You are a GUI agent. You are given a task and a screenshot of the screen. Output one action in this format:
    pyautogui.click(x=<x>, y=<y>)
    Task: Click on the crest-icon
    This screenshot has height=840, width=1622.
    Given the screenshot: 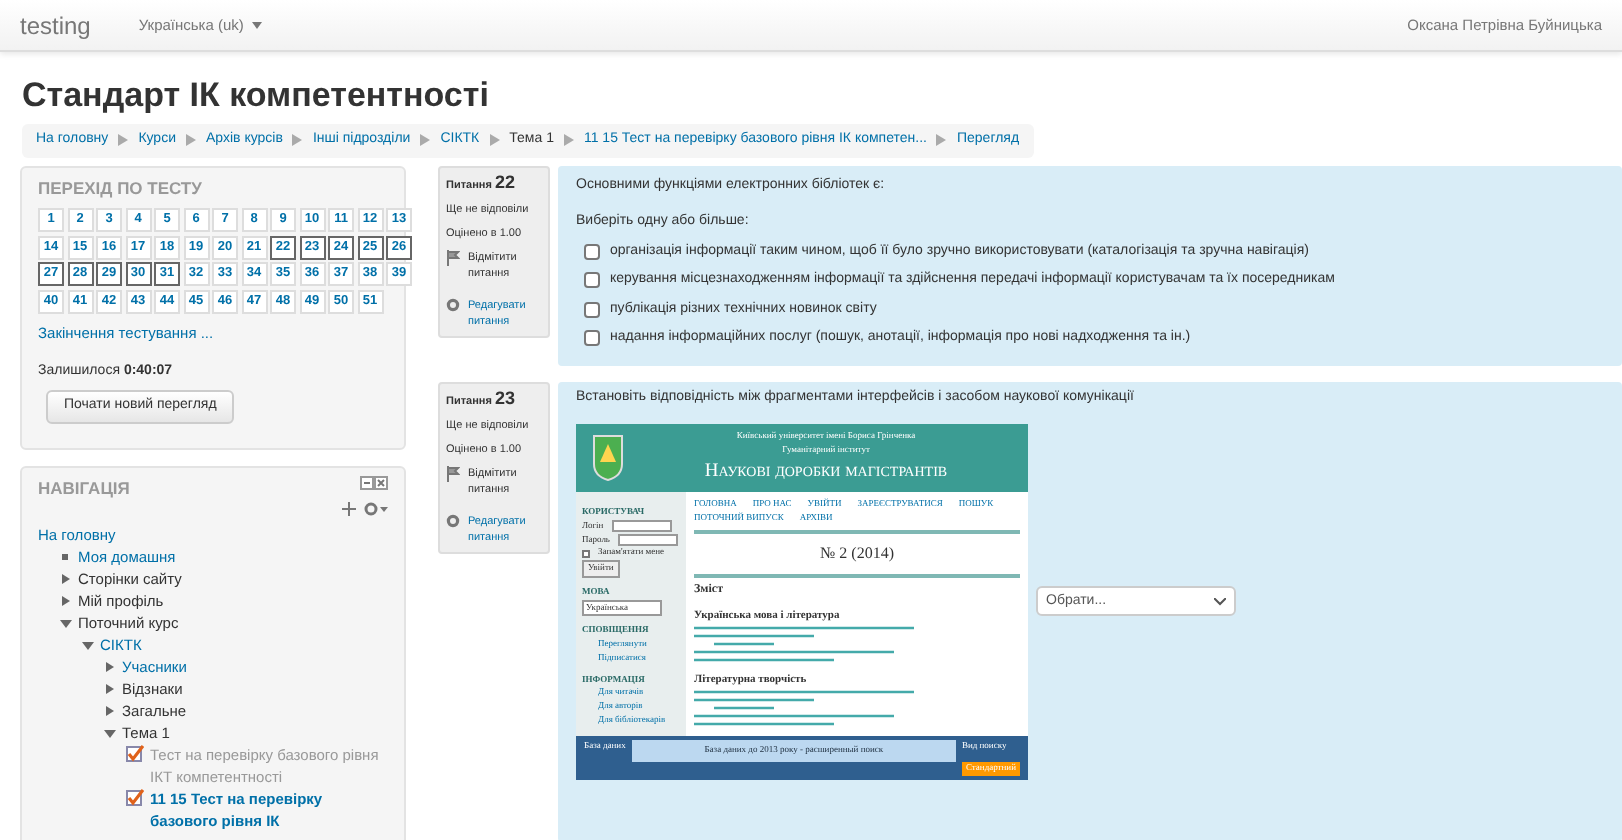 What is the action you would take?
    pyautogui.click(x=608, y=458)
    